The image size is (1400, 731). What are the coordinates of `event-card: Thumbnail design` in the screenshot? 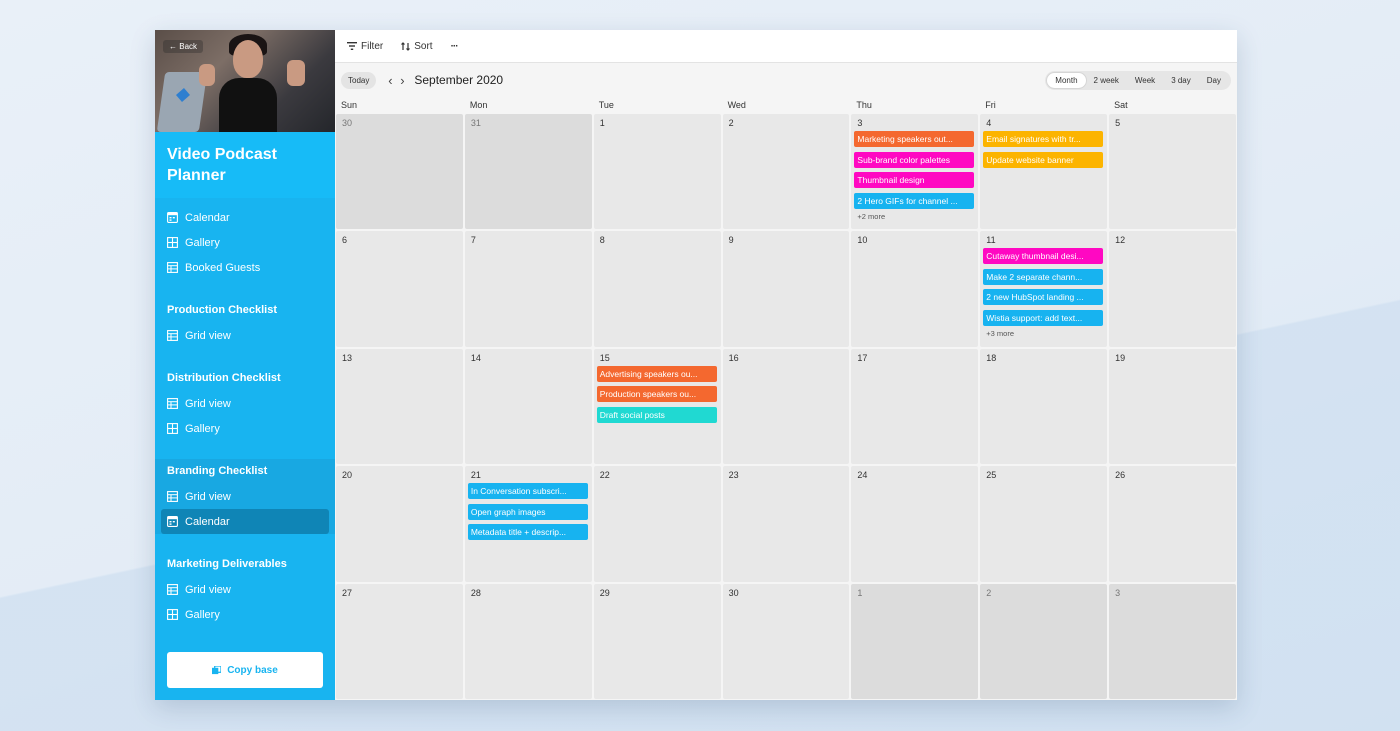 It's located at (914, 180).